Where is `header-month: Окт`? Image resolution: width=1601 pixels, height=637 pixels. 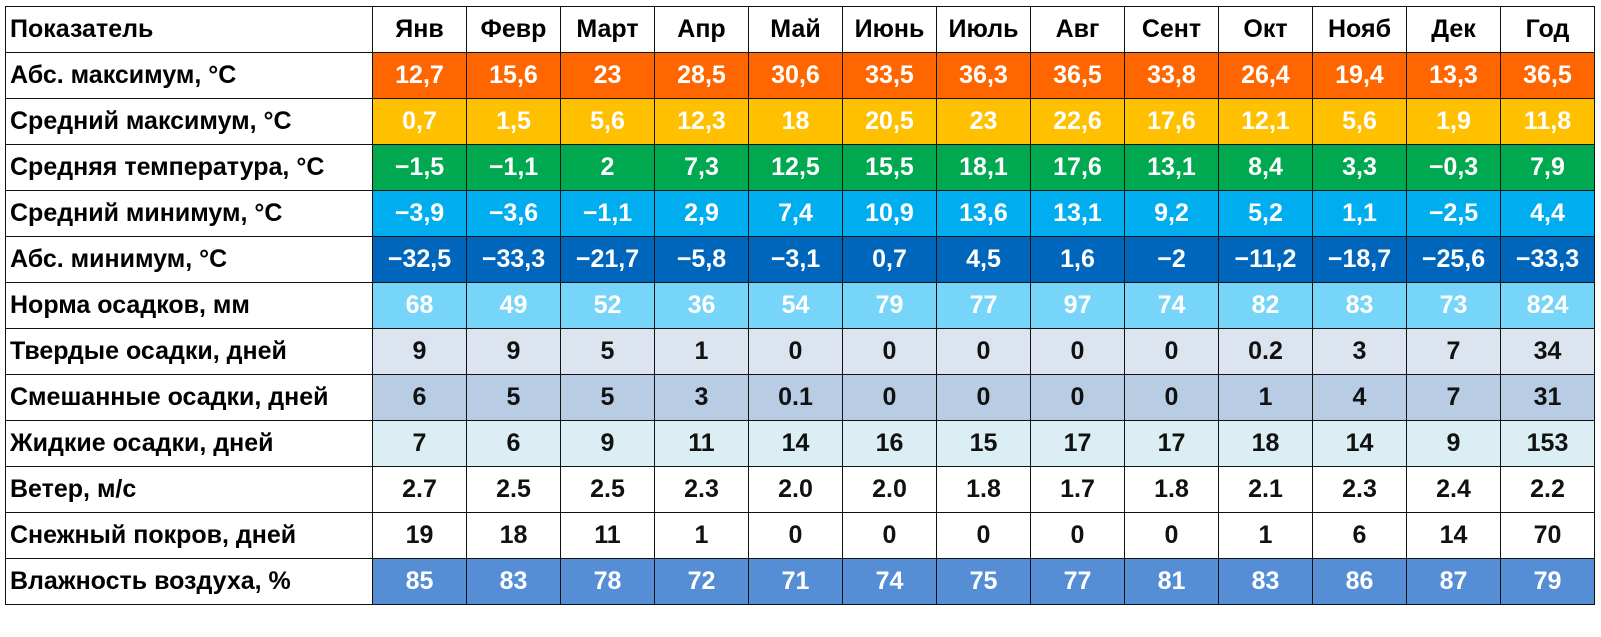
header-month: Окт is located at coordinates (1265, 29).